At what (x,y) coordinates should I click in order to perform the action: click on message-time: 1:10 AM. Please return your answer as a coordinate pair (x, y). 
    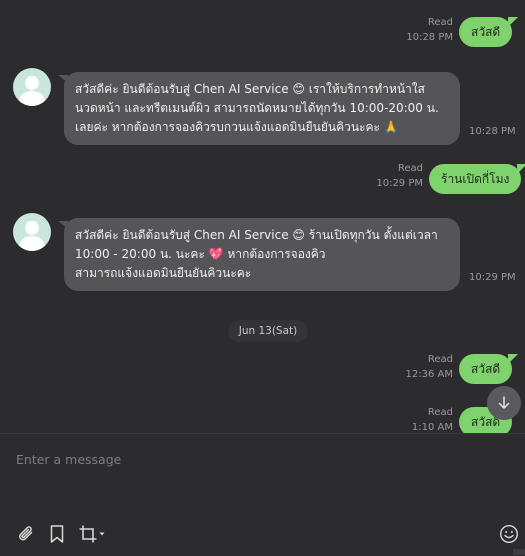
    Looking at the image, I should click on (432, 427).